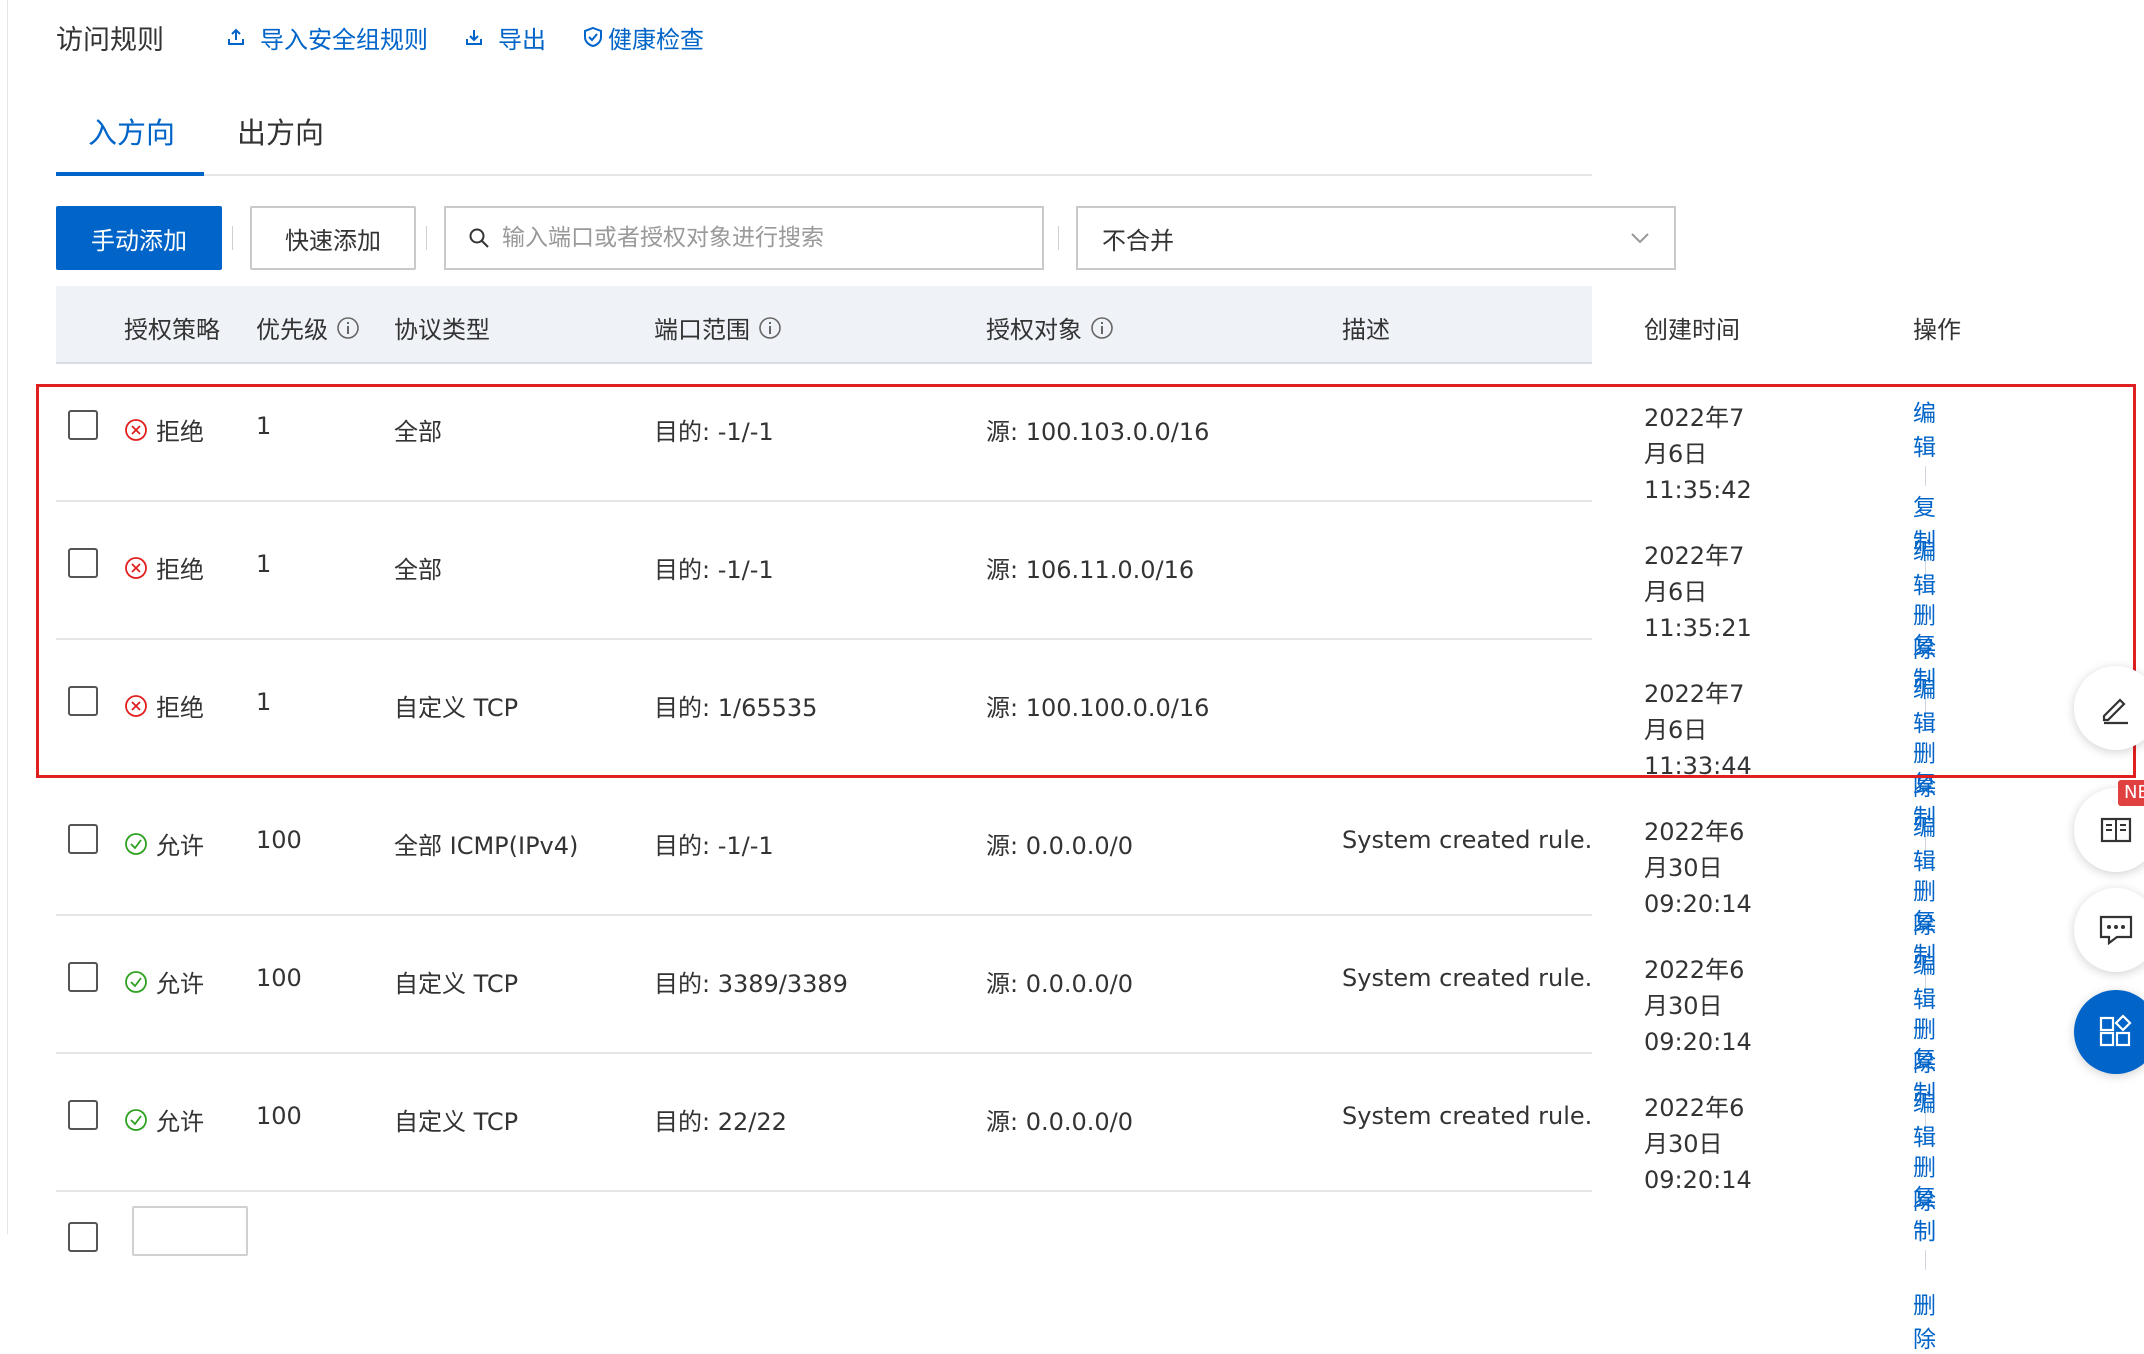 The image size is (2144, 1354). Describe the element at coordinates (180, 708) in the screenshot. I see `policy-label: 拒绝` at that location.